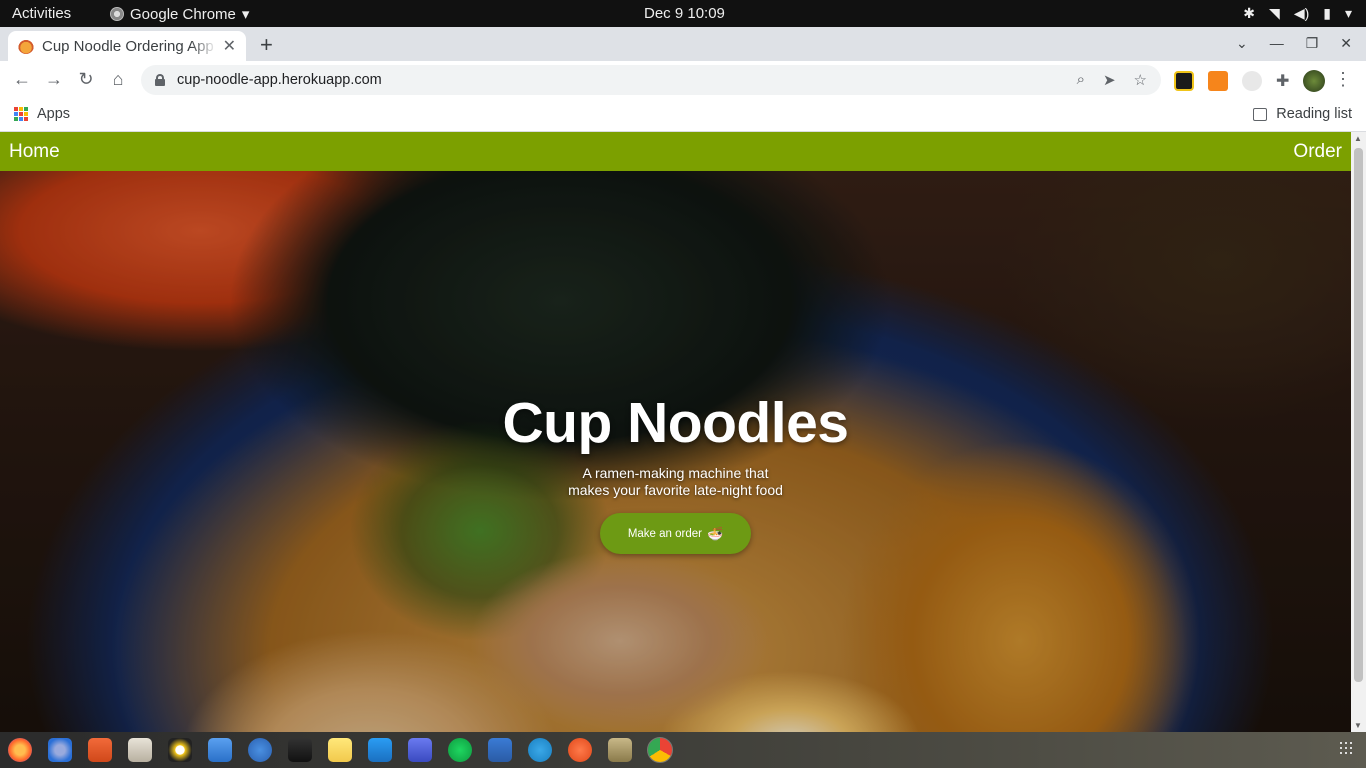 The image size is (1366, 768). What do you see at coordinates (260, 750) in the screenshot?
I see `help-icon` at bounding box center [260, 750].